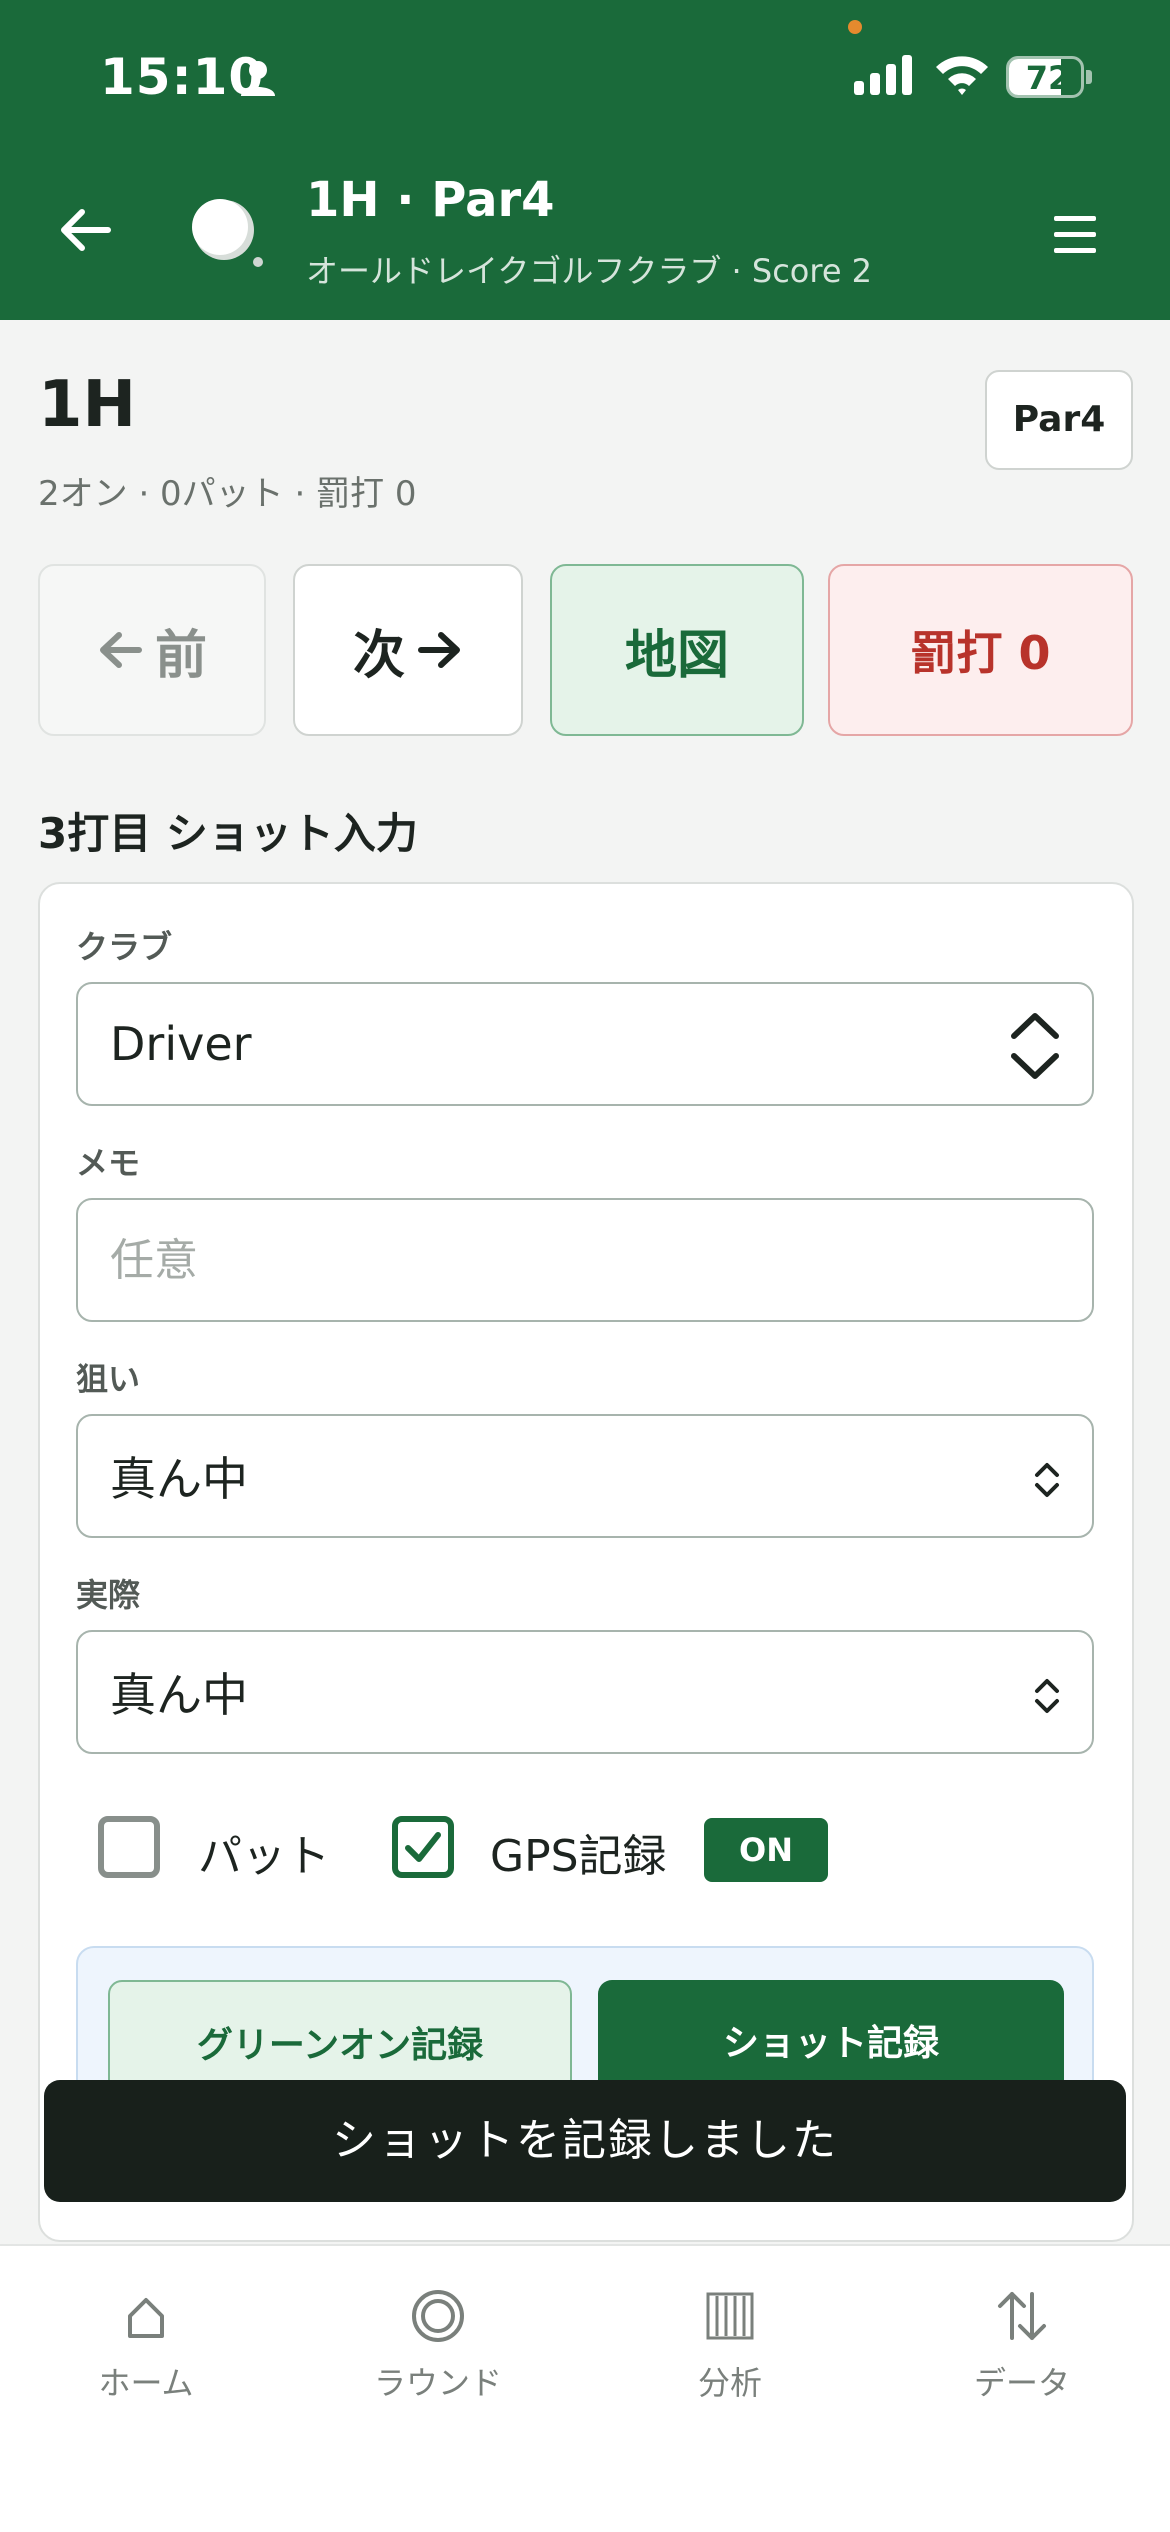  I want to click on hamburger-menu-icon, so click(1075, 234).